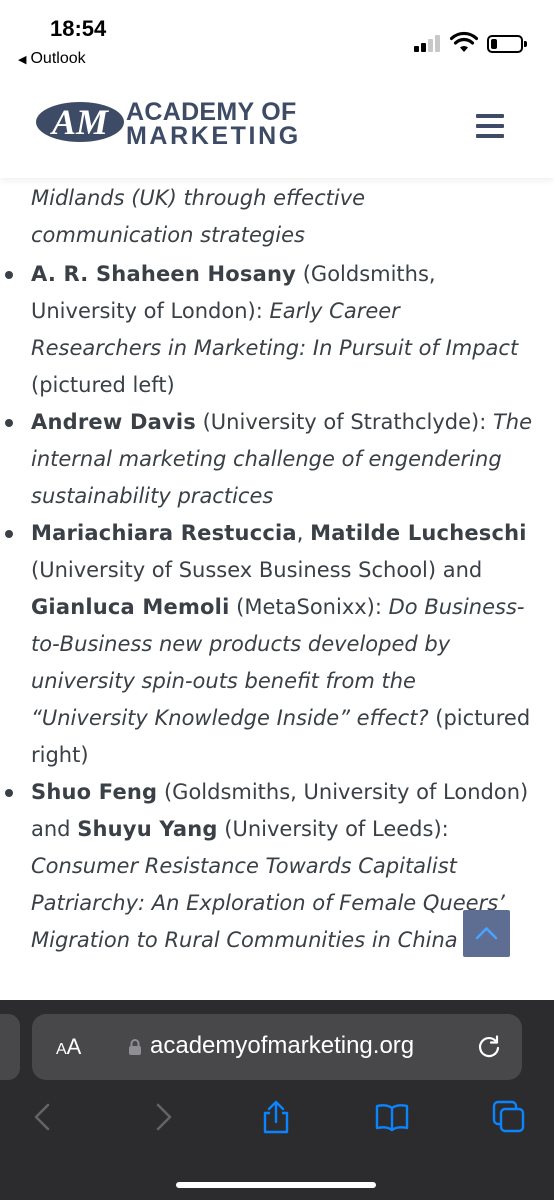 The width and height of the screenshot is (554, 1200). What do you see at coordinates (130, 607) in the screenshot?
I see `author-name: Gianluca Memoli` at bounding box center [130, 607].